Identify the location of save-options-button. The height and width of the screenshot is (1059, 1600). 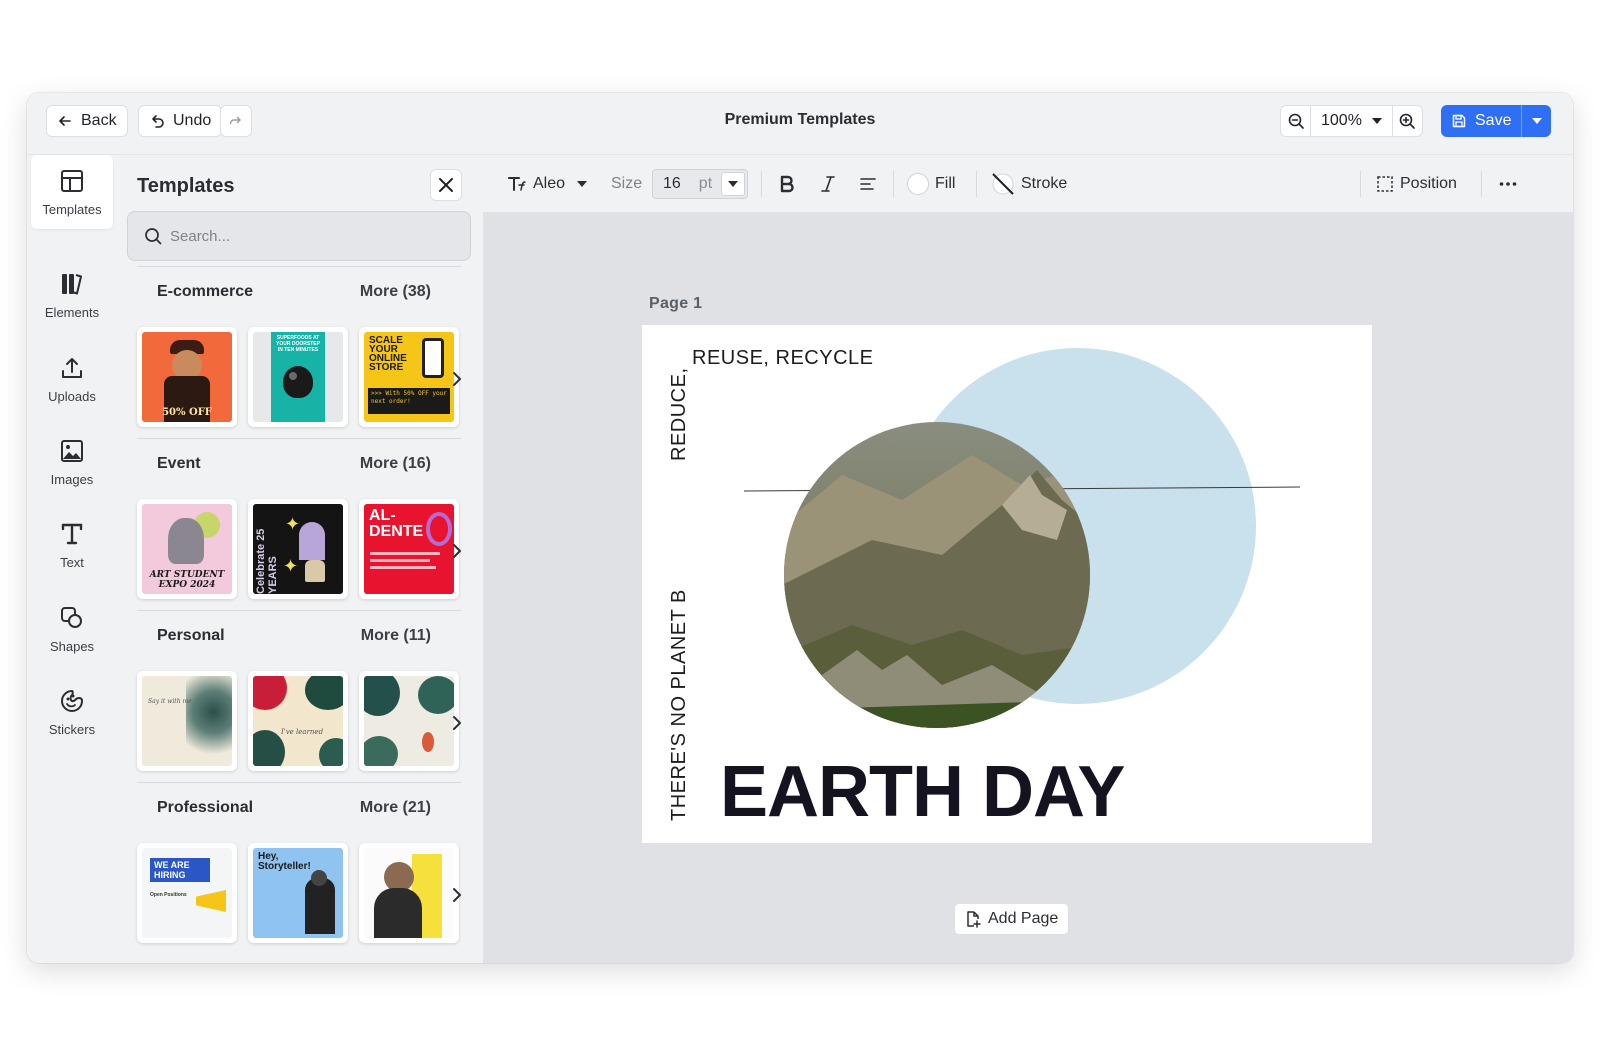
(1536, 121).